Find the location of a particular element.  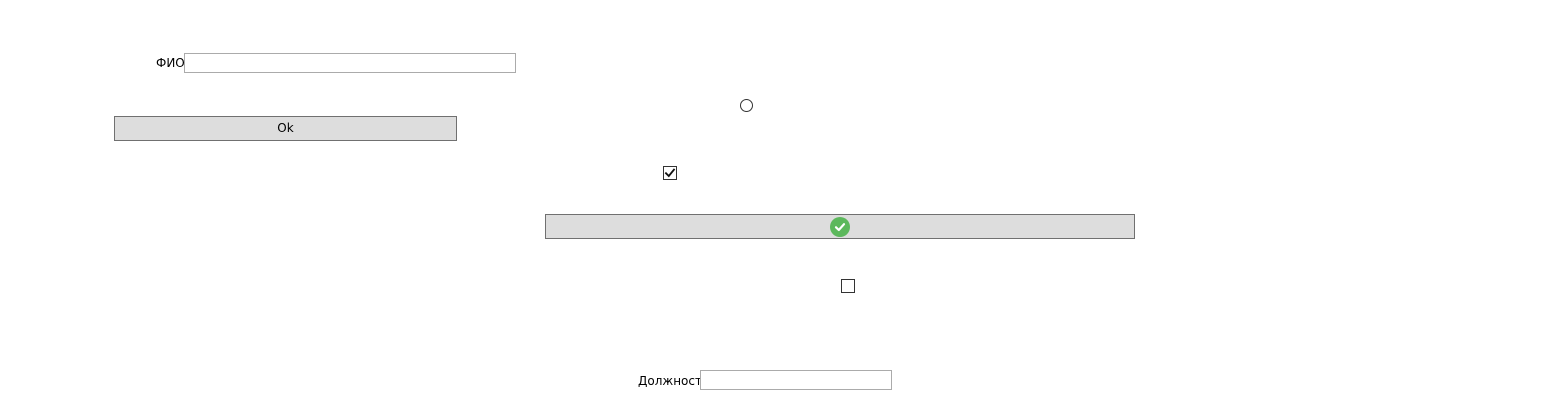

ok-button: Ok is located at coordinates (285, 128).